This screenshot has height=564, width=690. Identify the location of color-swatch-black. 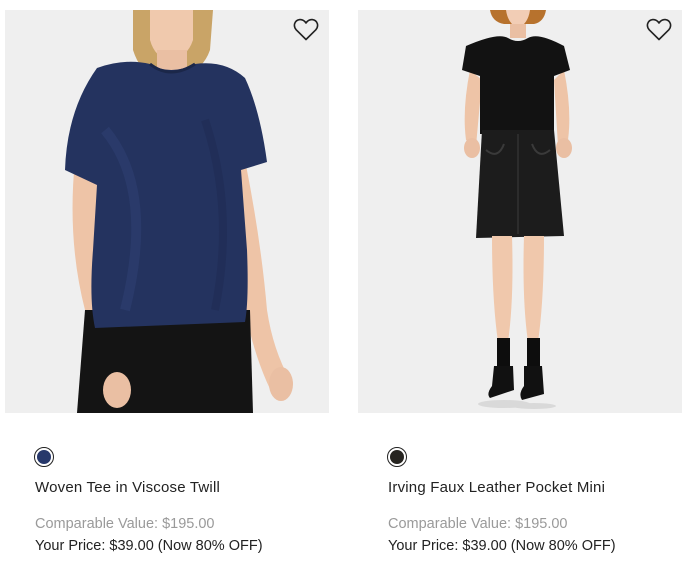
(397, 457).